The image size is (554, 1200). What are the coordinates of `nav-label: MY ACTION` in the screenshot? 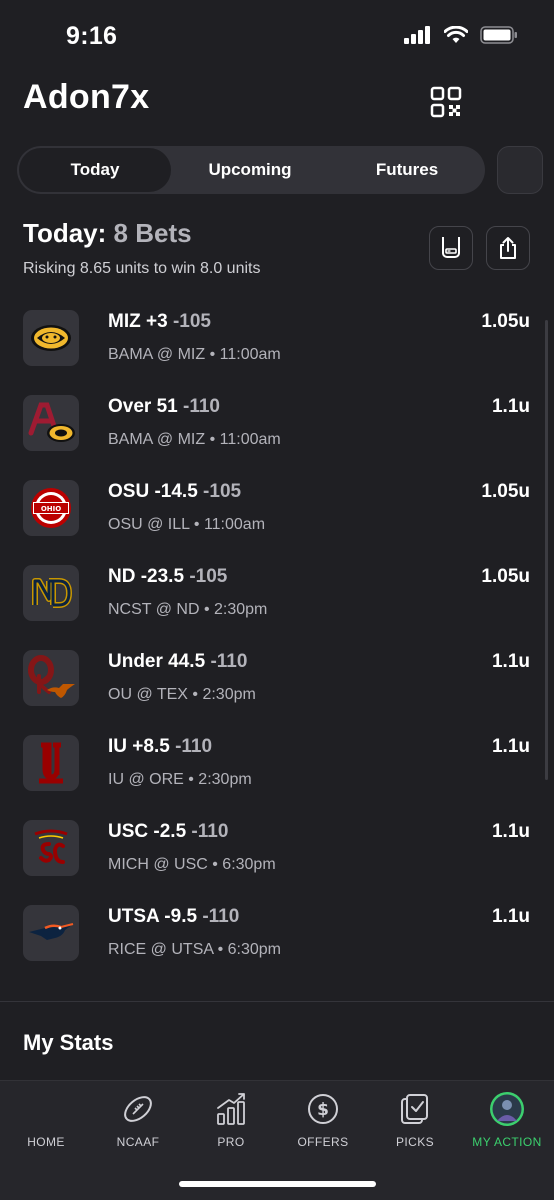 It's located at (507, 1142).